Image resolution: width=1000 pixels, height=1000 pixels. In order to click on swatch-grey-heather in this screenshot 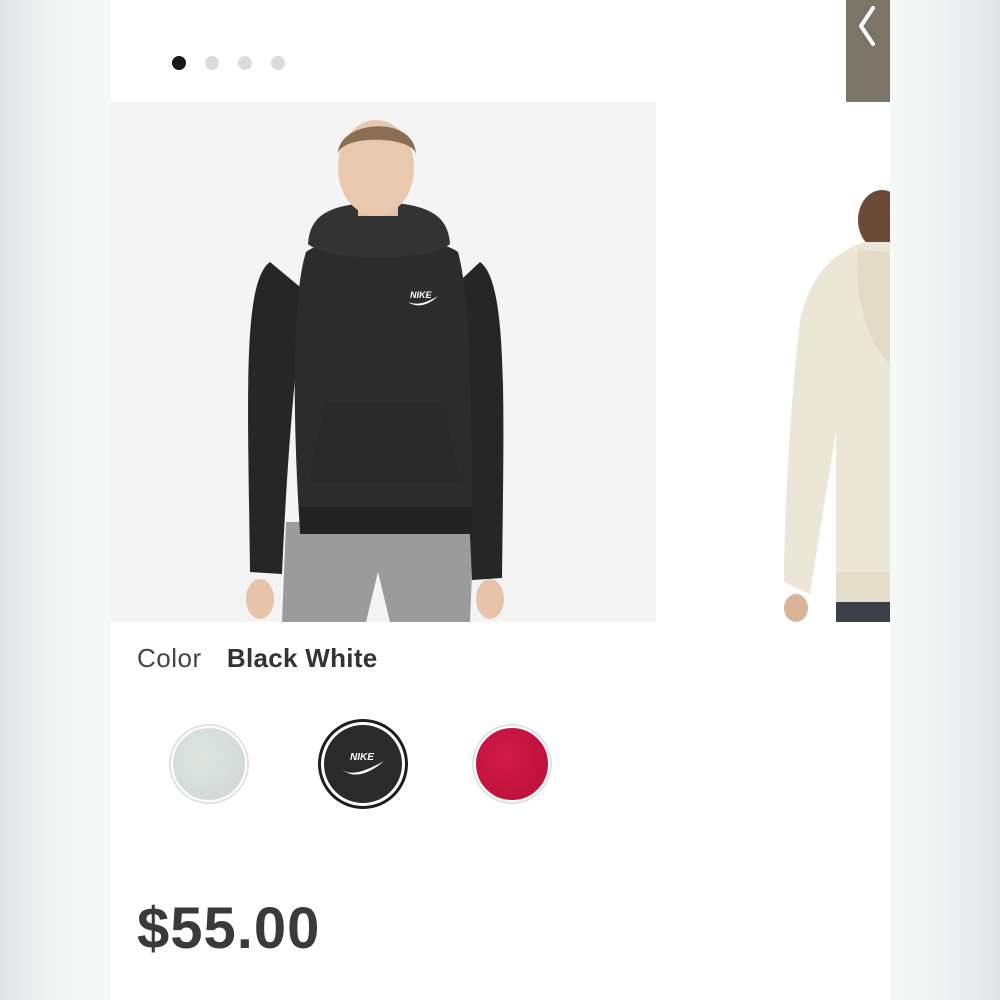, I will do `click(209, 764)`.